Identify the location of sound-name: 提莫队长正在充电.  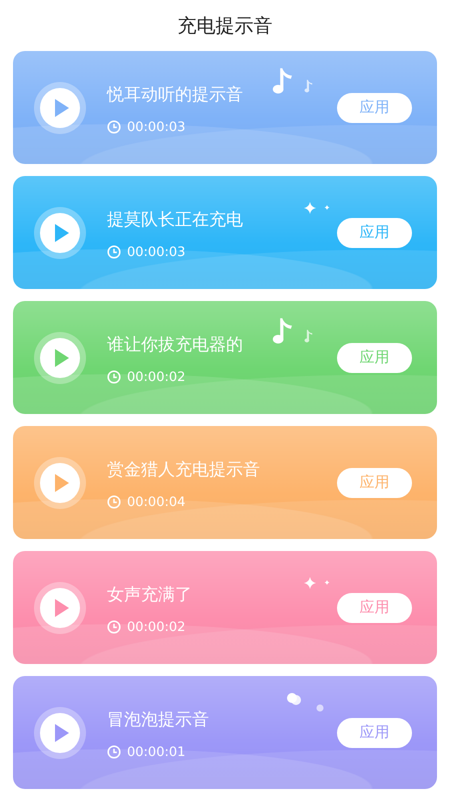
(175, 219).